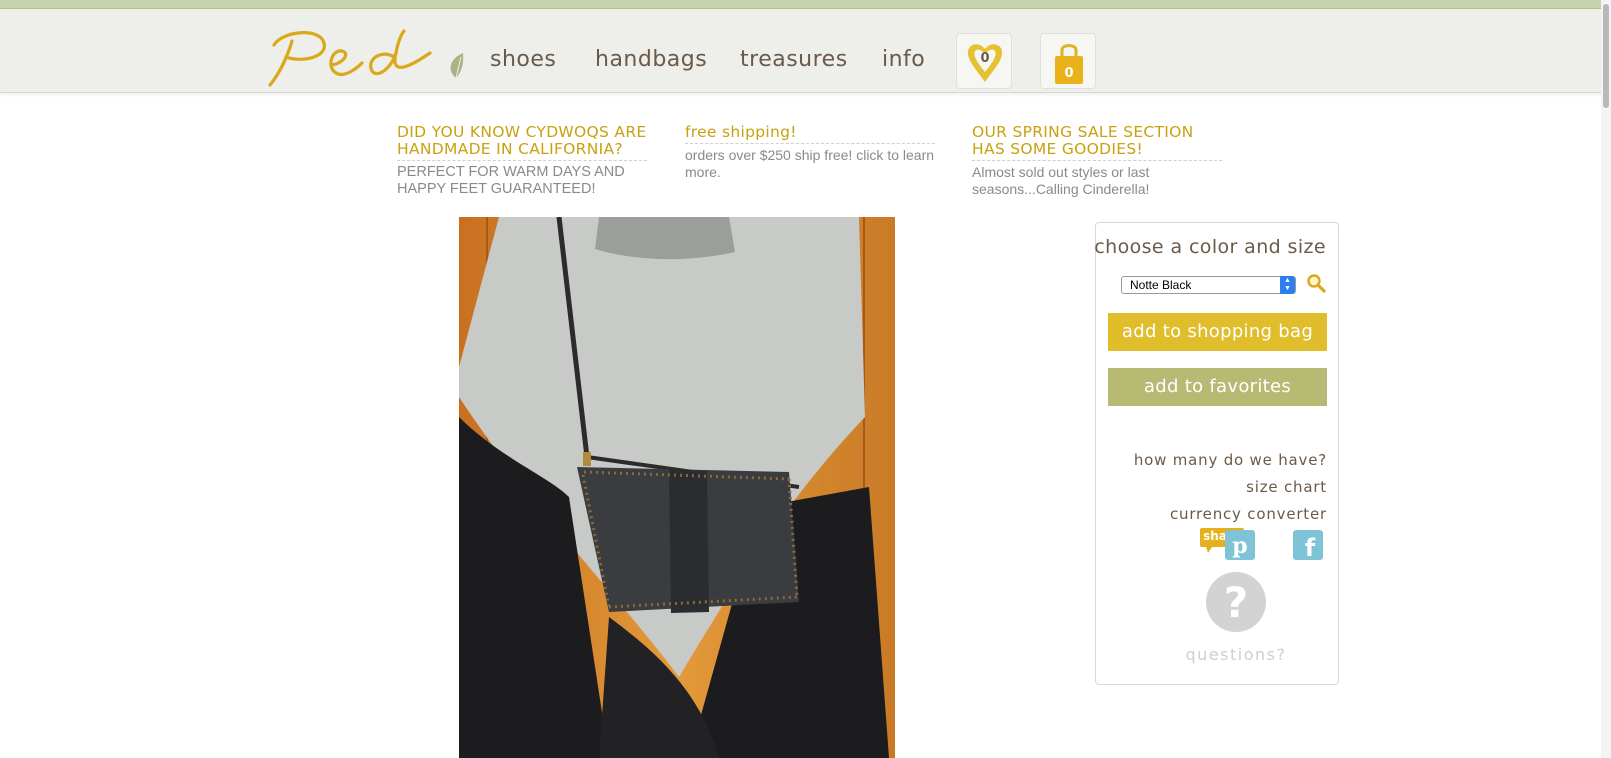  I want to click on facebook-icon: f, so click(1308, 545).